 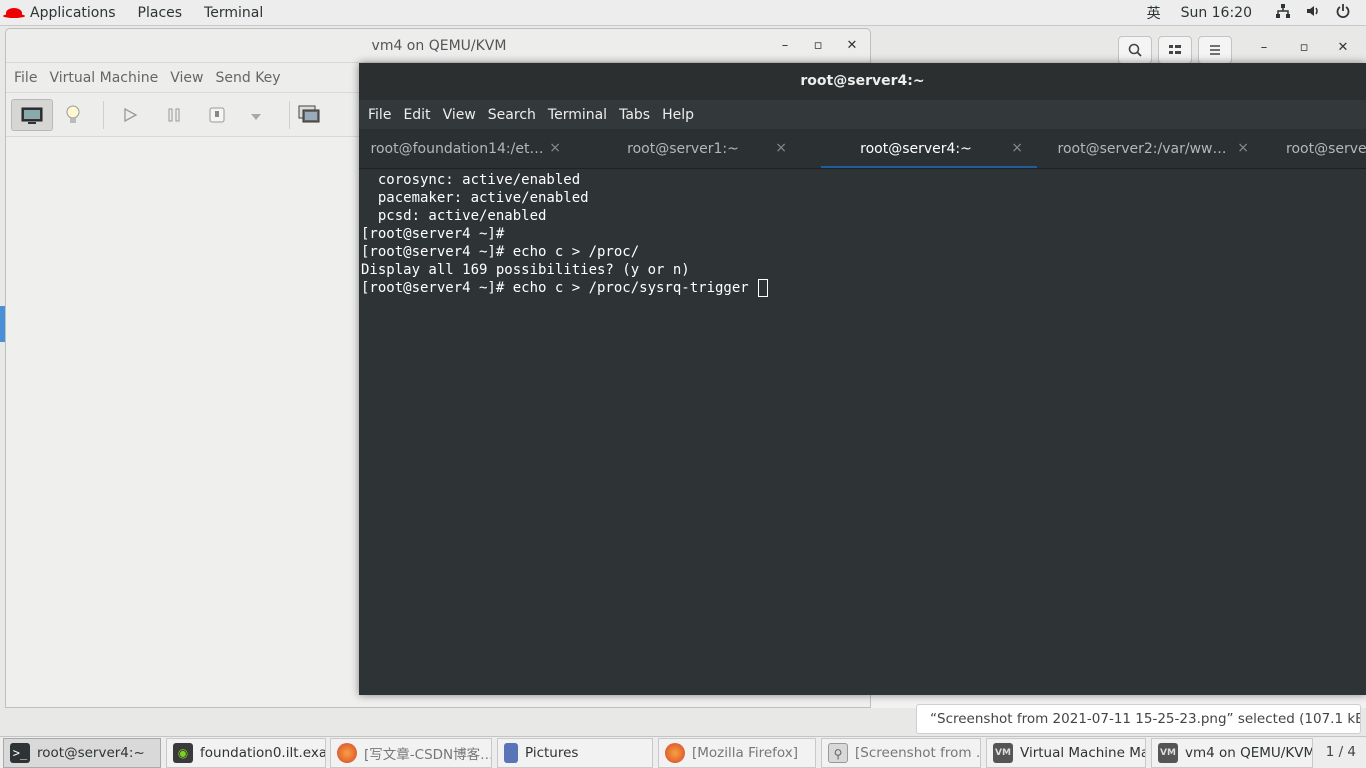 I want to click on terminal-line: [root@server4 ~]# echo c > /proc/, so click(x=500, y=252).